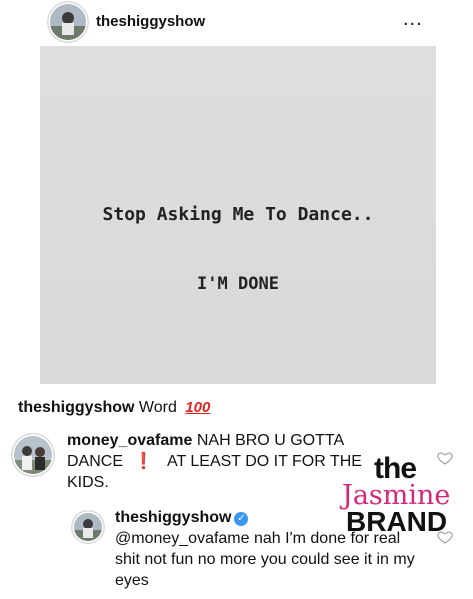  I want to click on post-caption: theshiggyshow Word 100, so click(114, 408).